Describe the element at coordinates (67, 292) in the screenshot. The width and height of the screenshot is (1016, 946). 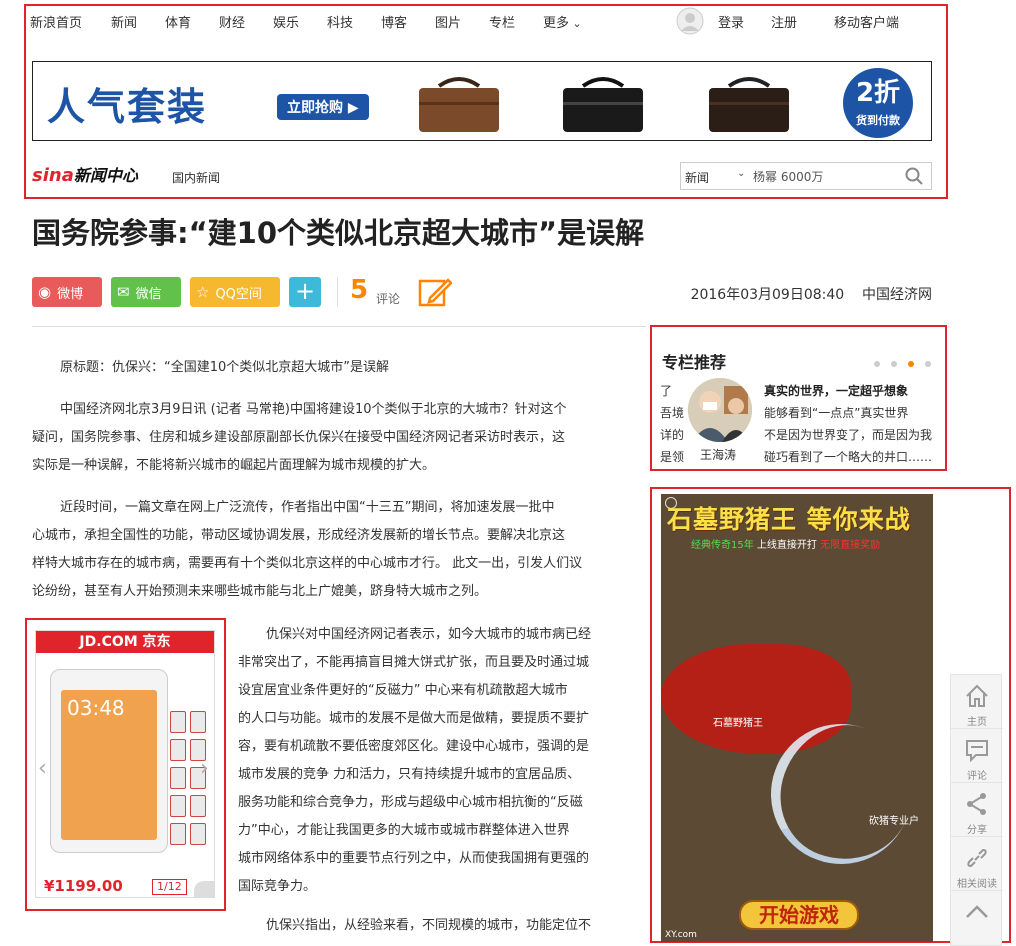
I see `share-weibo-button: ◉ 微博` at that location.